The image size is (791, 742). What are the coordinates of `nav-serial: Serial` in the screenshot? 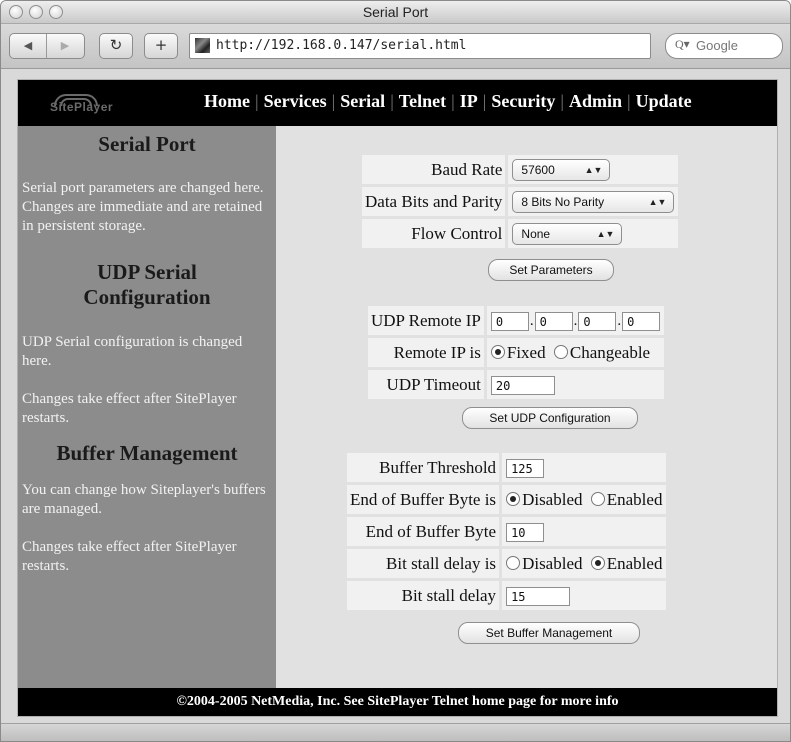 It's located at (362, 101).